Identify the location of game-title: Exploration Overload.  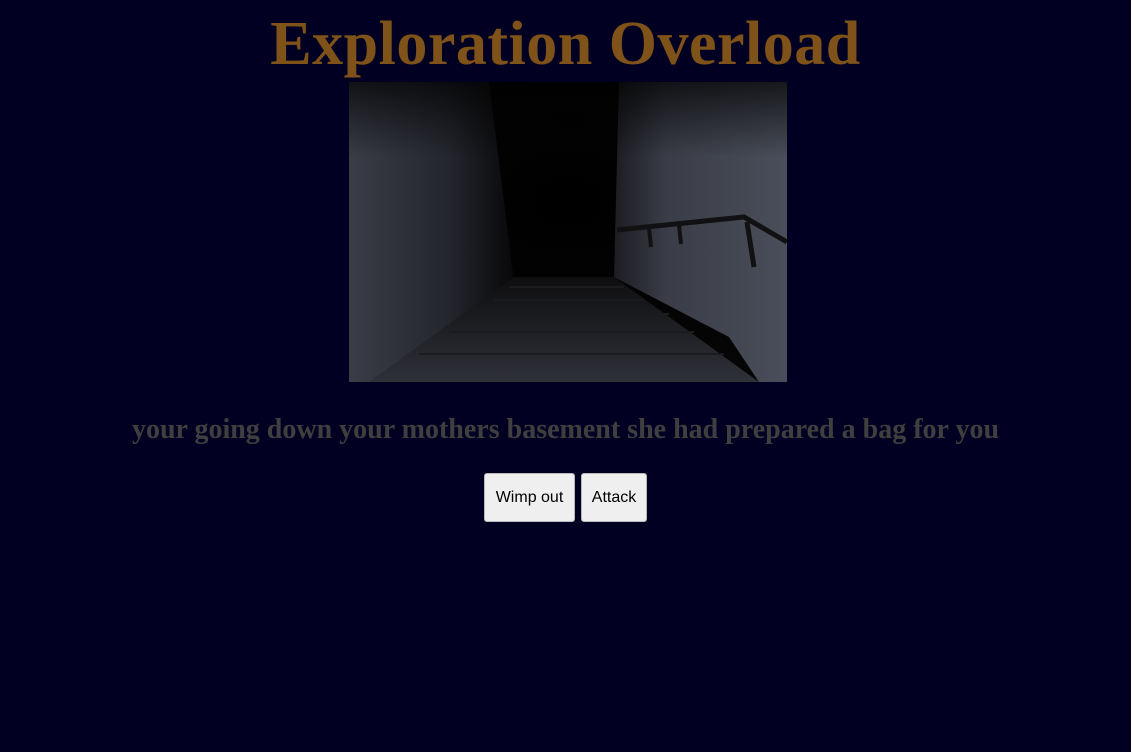
(565, 44).